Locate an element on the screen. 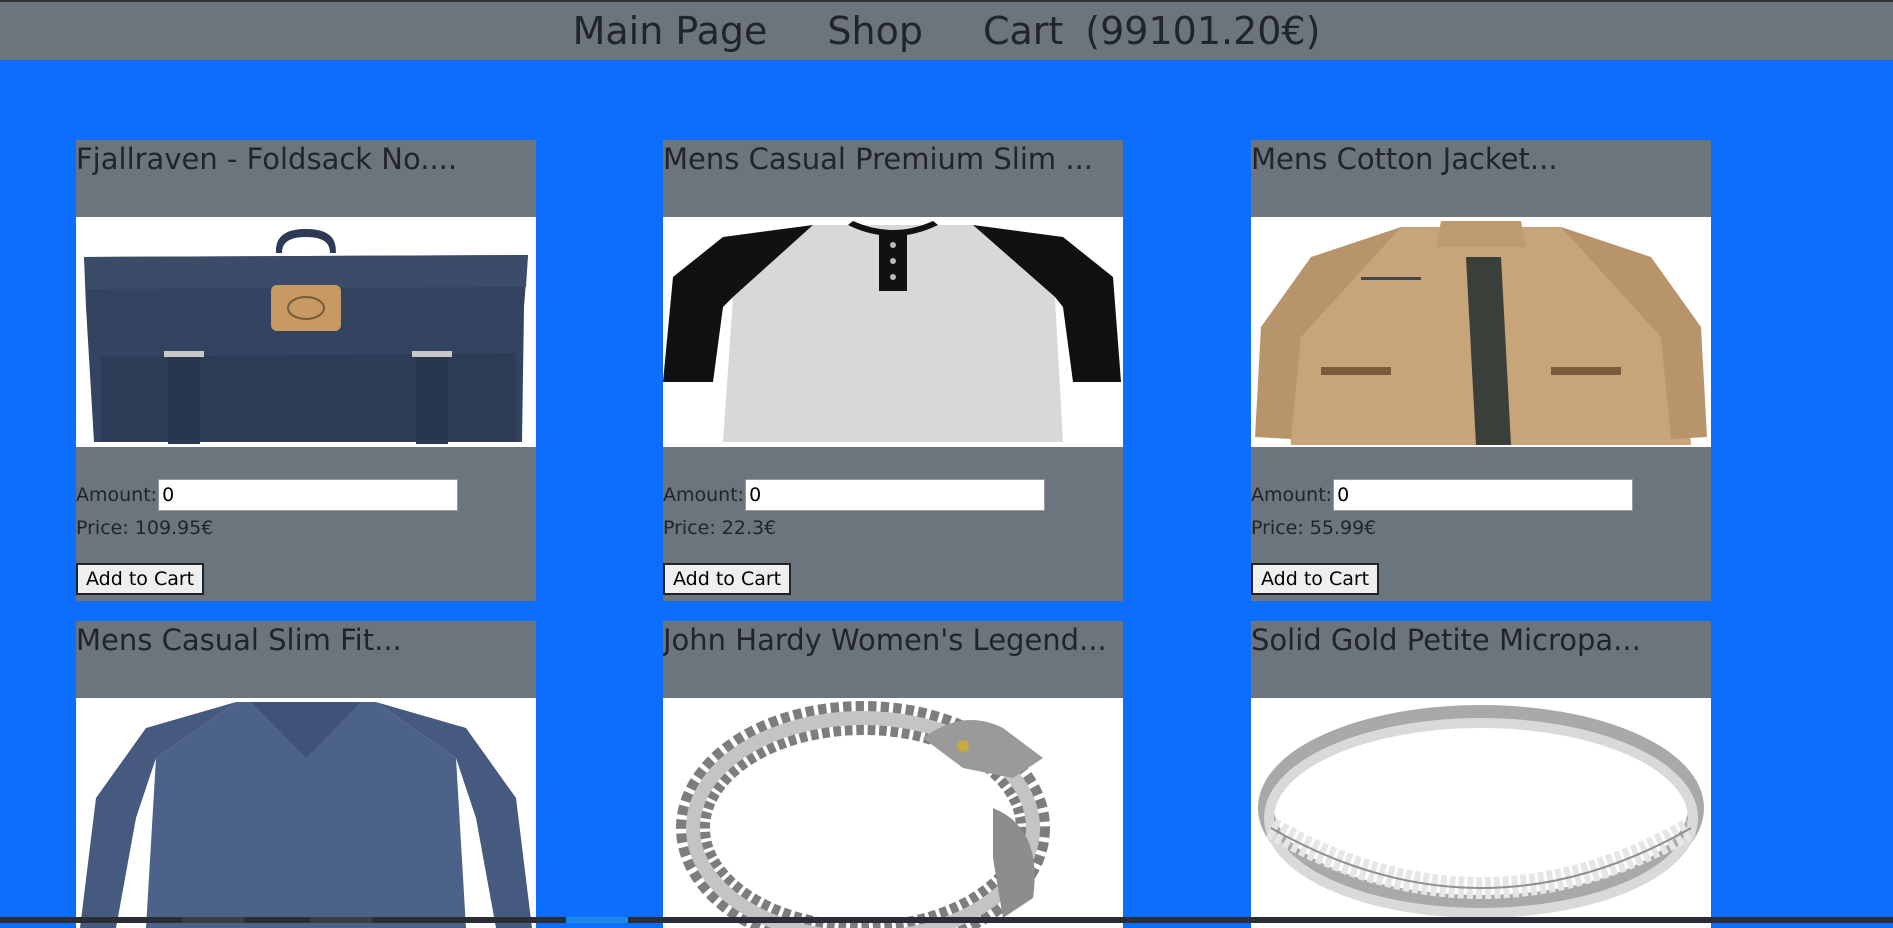  dragon-bracelet-image is located at coordinates (893, 813).